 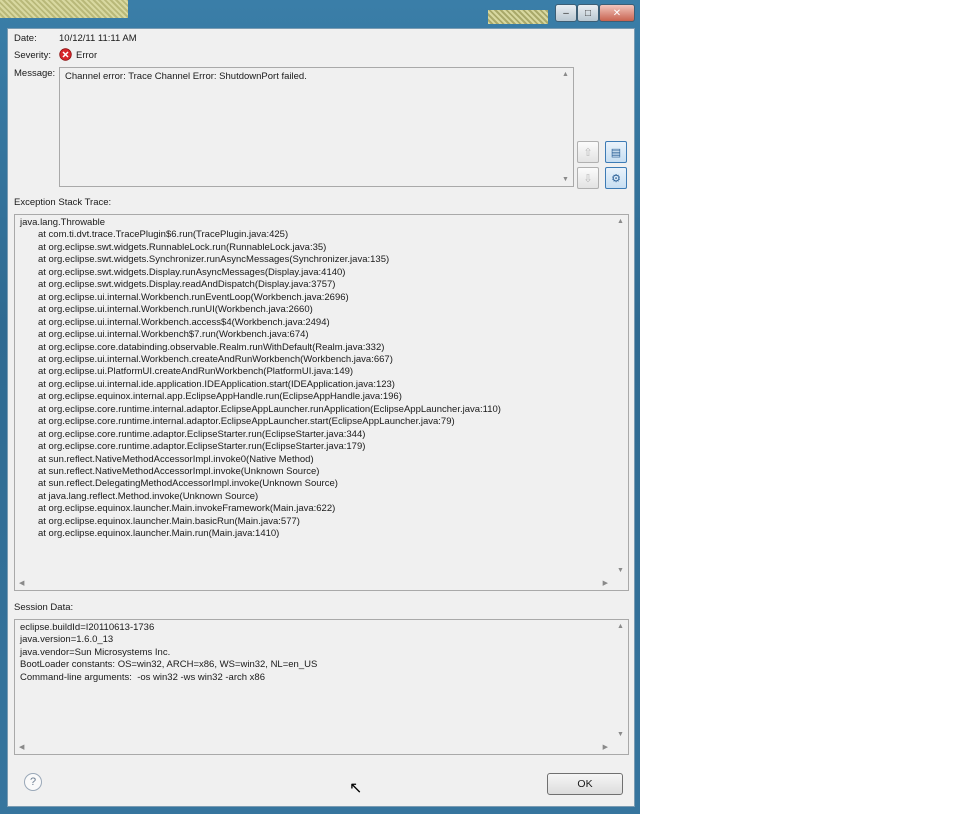 I want to click on title-bar-pattern, so click(x=64, y=9).